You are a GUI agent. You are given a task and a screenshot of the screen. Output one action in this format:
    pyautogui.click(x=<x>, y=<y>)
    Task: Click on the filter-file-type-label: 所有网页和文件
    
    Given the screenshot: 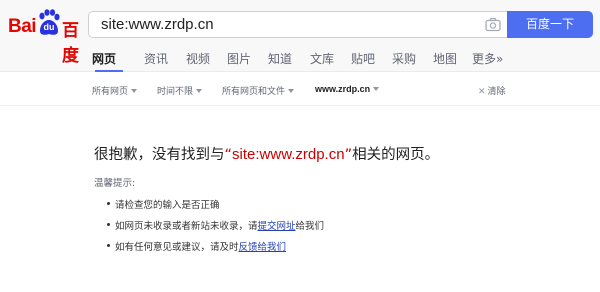 What is the action you would take?
    pyautogui.click(x=254, y=92)
    